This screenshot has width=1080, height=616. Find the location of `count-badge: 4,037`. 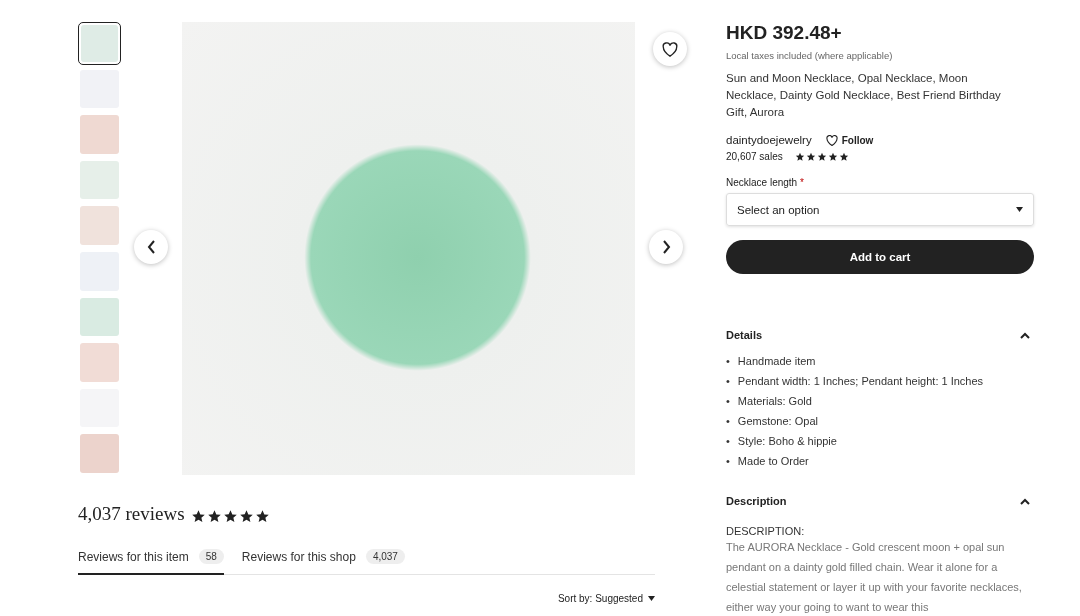

count-badge: 4,037 is located at coordinates (385, 556).